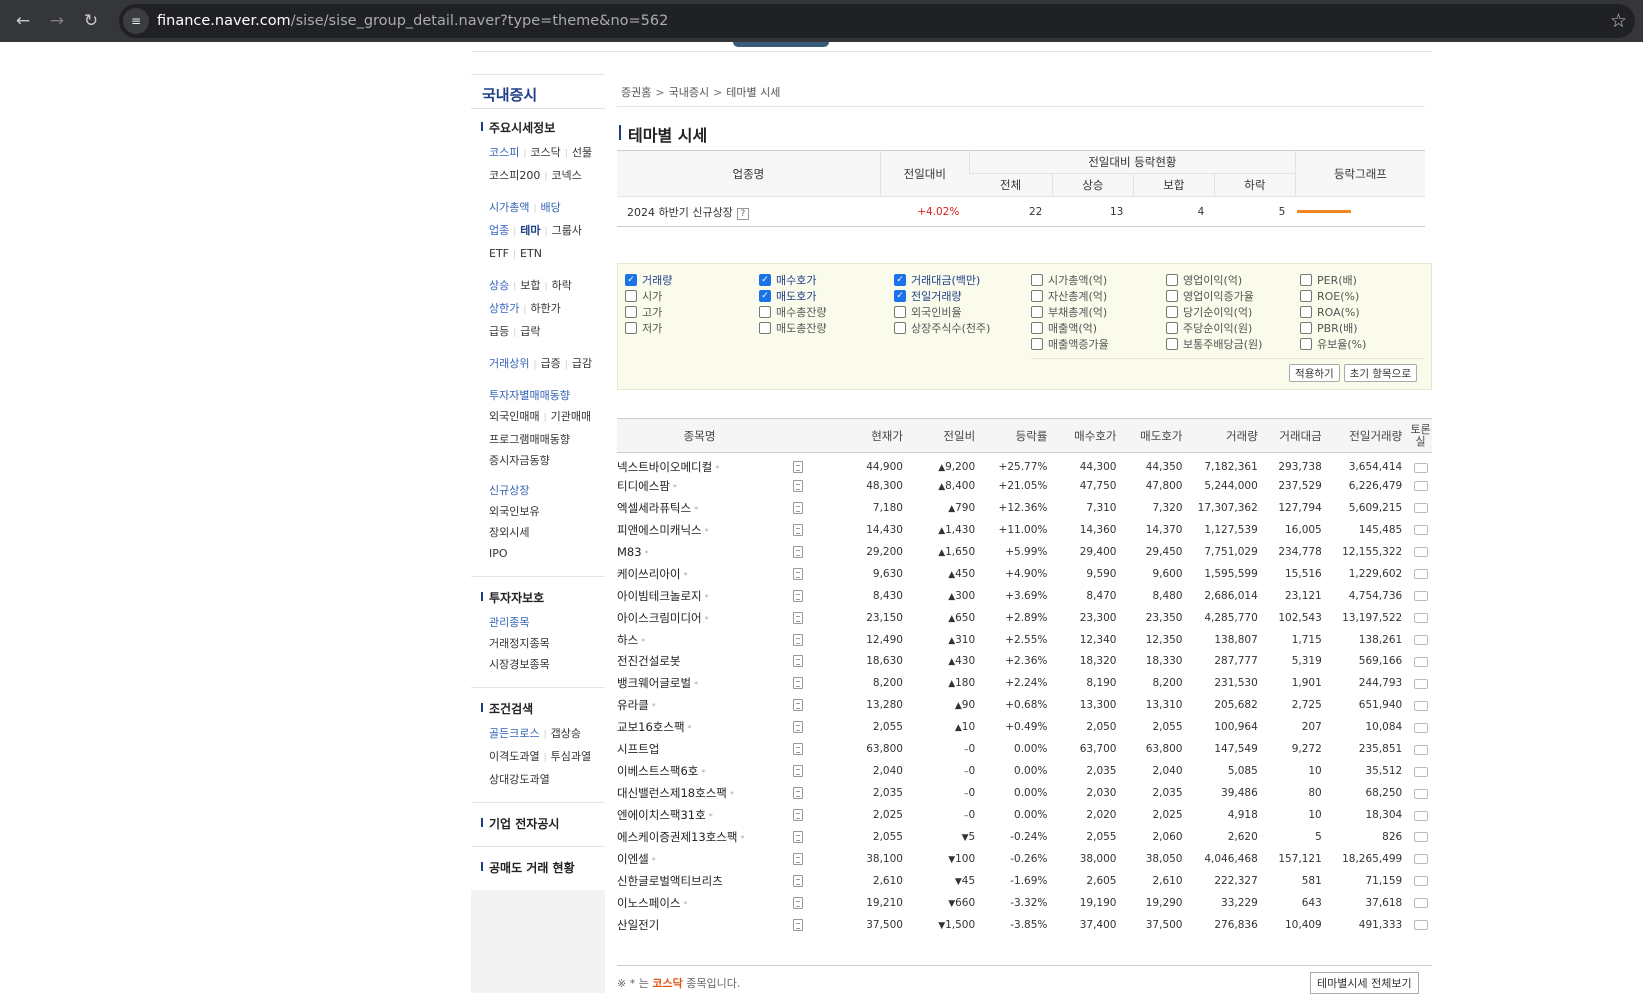 This screenshot has height=994, width=1643. Describe the element at coordinates (627, 640) in the screenshot. I see `stock-name-link: 하스` at that location.